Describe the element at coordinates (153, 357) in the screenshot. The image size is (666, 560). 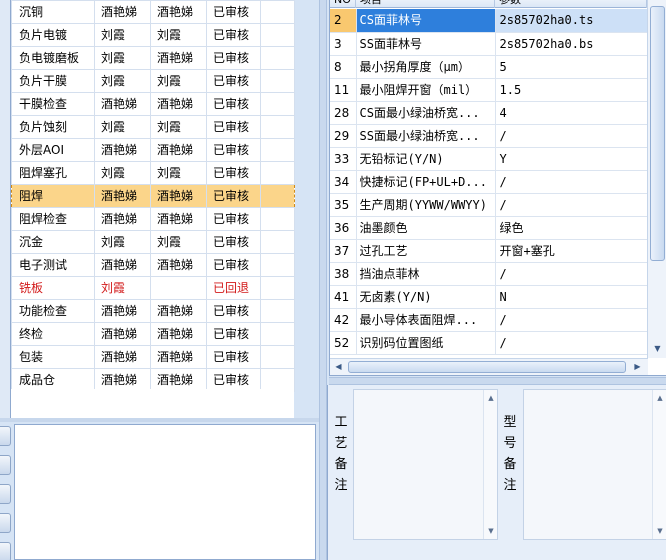
I see `process-row: 包装 酒艳娣 酒艳娣 已审核` at that location.